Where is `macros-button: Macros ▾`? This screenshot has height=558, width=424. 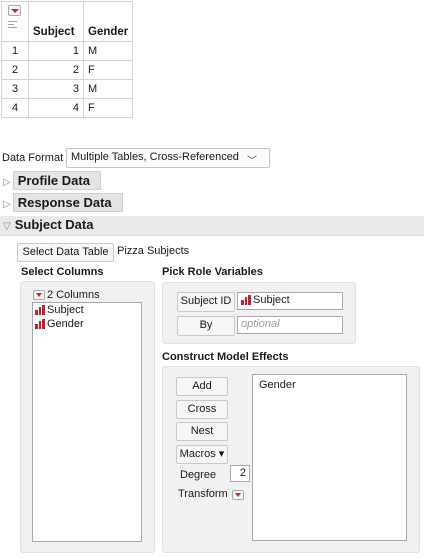
macros-button: Macros ▾ is located at coordinates (202, 454).